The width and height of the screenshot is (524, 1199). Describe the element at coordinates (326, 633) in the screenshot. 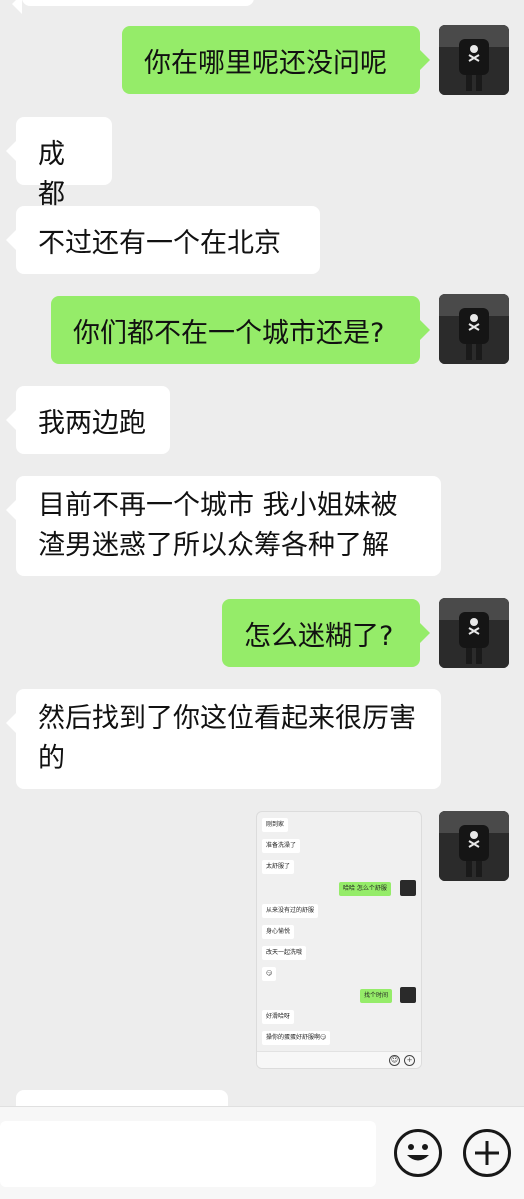

I see `message-bubble: 怎么迷糊了?` at that location.